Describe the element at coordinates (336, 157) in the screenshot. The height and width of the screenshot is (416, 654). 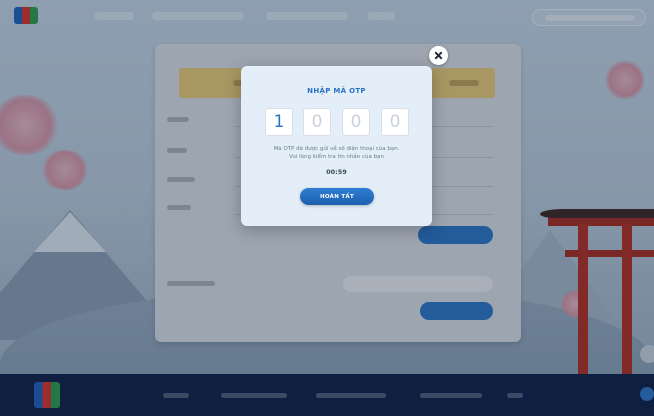
I see `otp-instructions-line: Vui lòng kiểm tra tin nhắn của bạn` at that location.